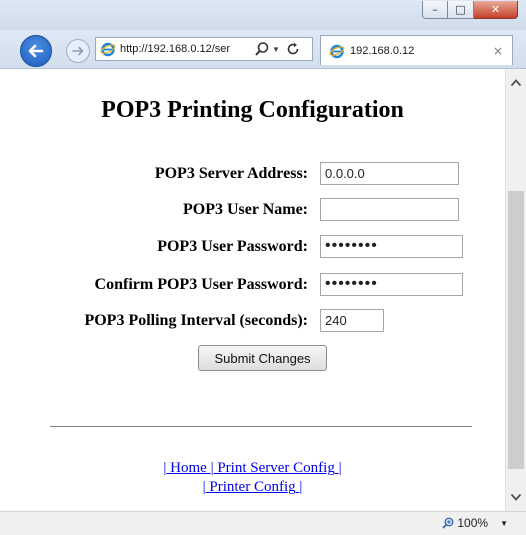 The image size is (526, 535). I want to click on form-row-user-password: POP3 User Password: ••••••••, so click(252, 247).